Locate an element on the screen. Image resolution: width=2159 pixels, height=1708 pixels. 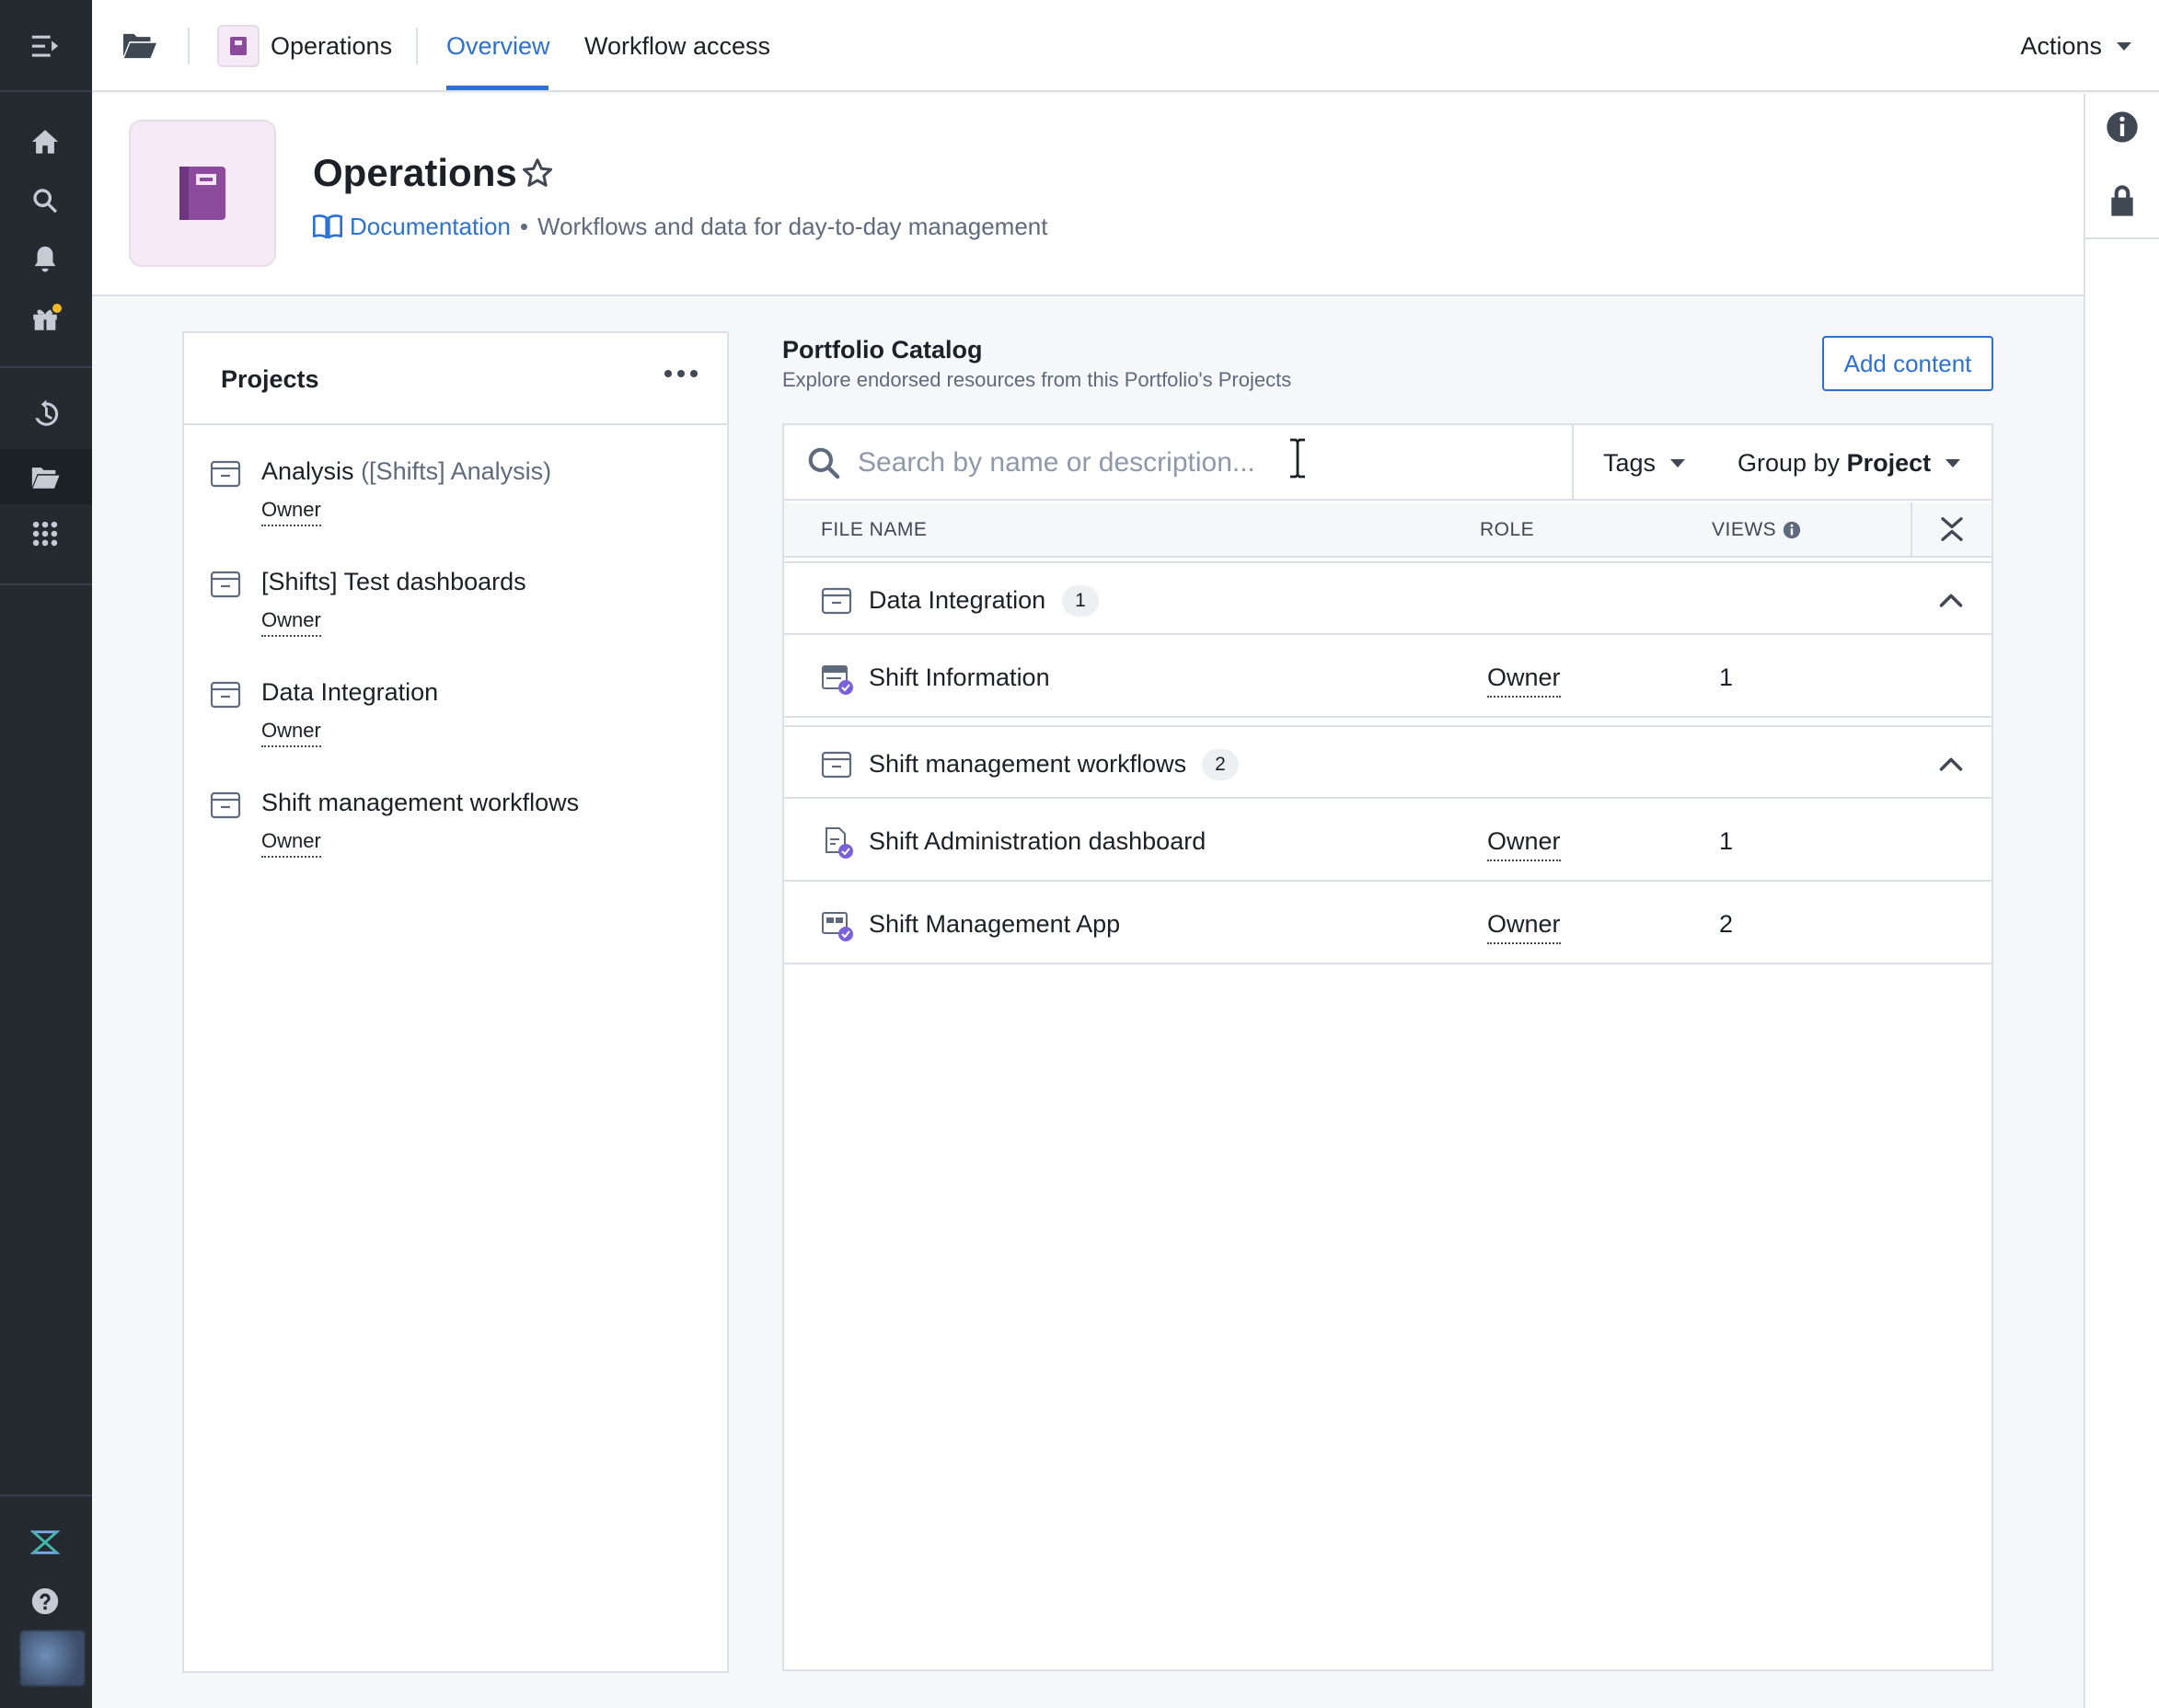
notifications-bell-icon is located at coordinates (45, 259).